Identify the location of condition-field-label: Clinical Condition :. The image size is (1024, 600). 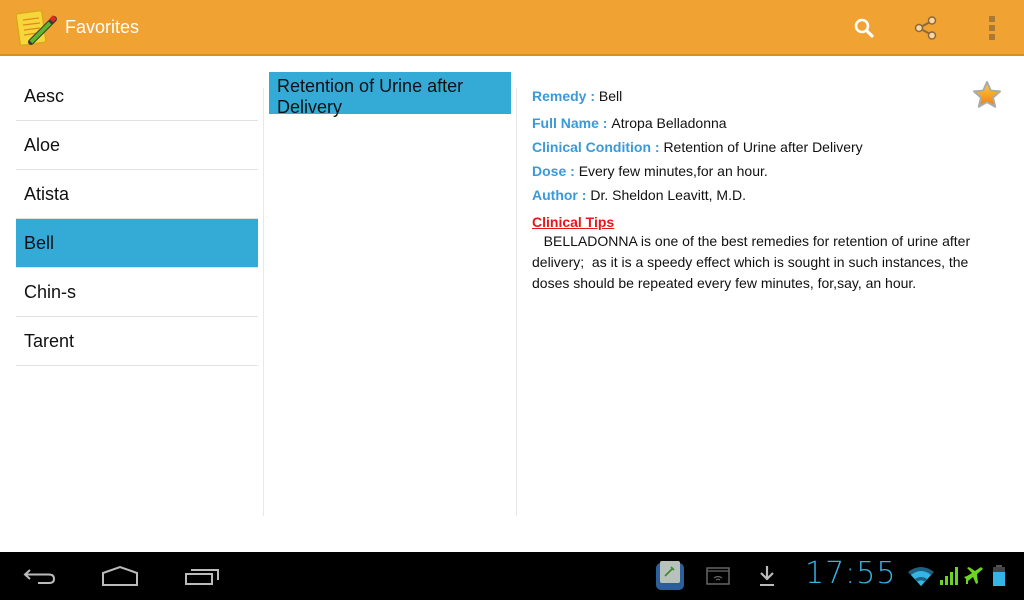
(598, 147).